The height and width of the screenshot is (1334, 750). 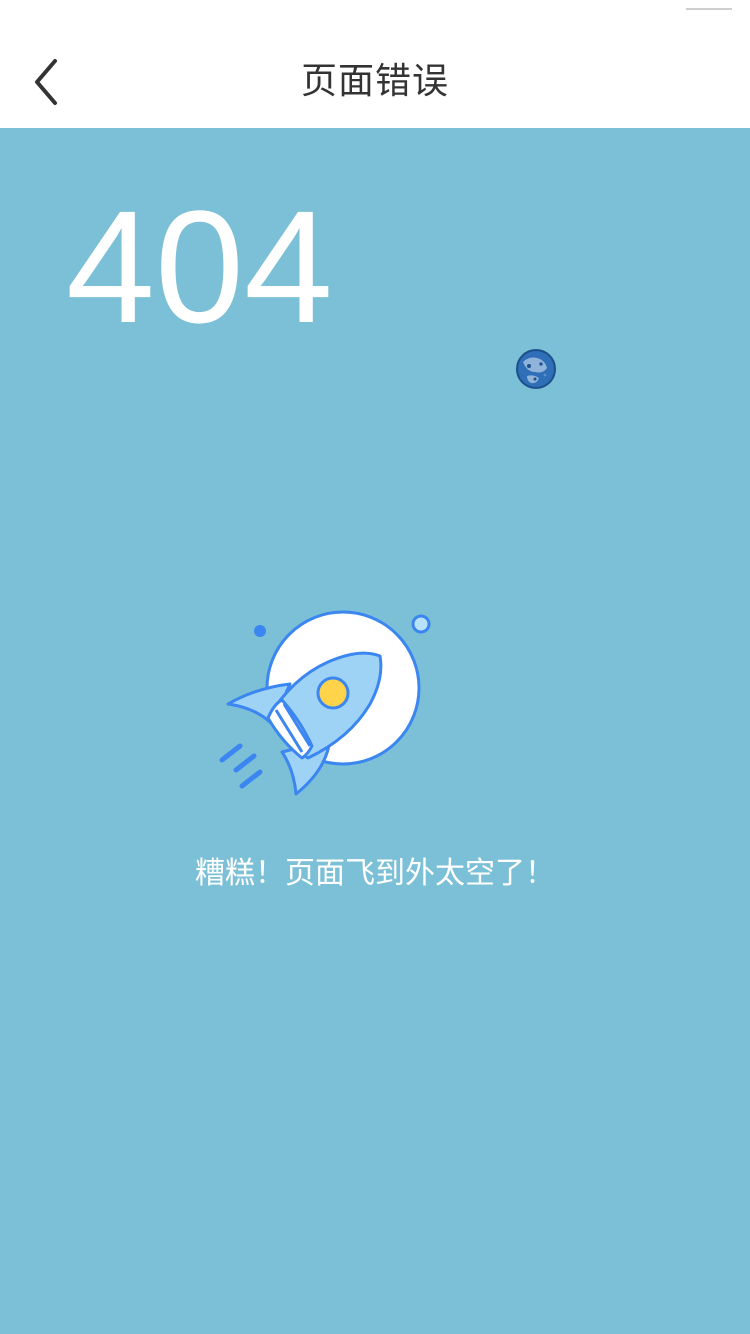 What do you see at coordinates (375, 7) in the screenshot?
I see `status-bar` at bounding box center [375, 7].